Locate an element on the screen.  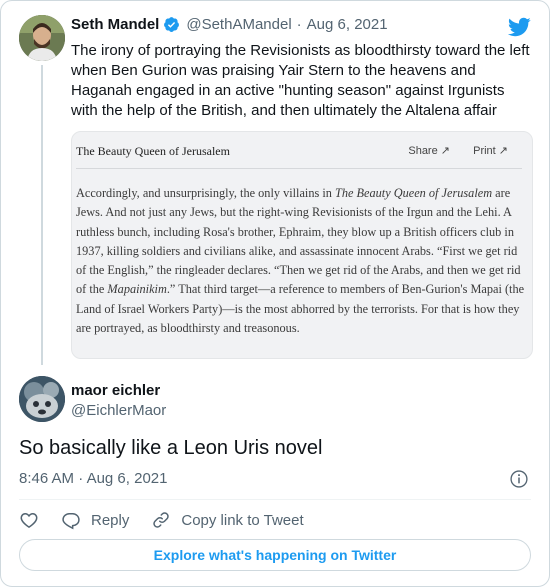
article-title: The Beauty Queen of Jerusalem is located at coordinates (153, 151).